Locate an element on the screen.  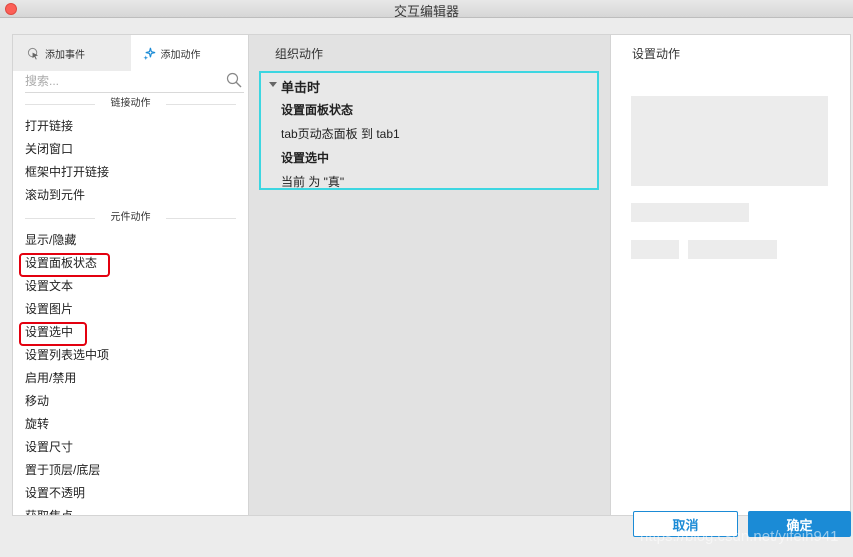
action-item-open-link: 打开链接 is located at coordinates (130, 126).